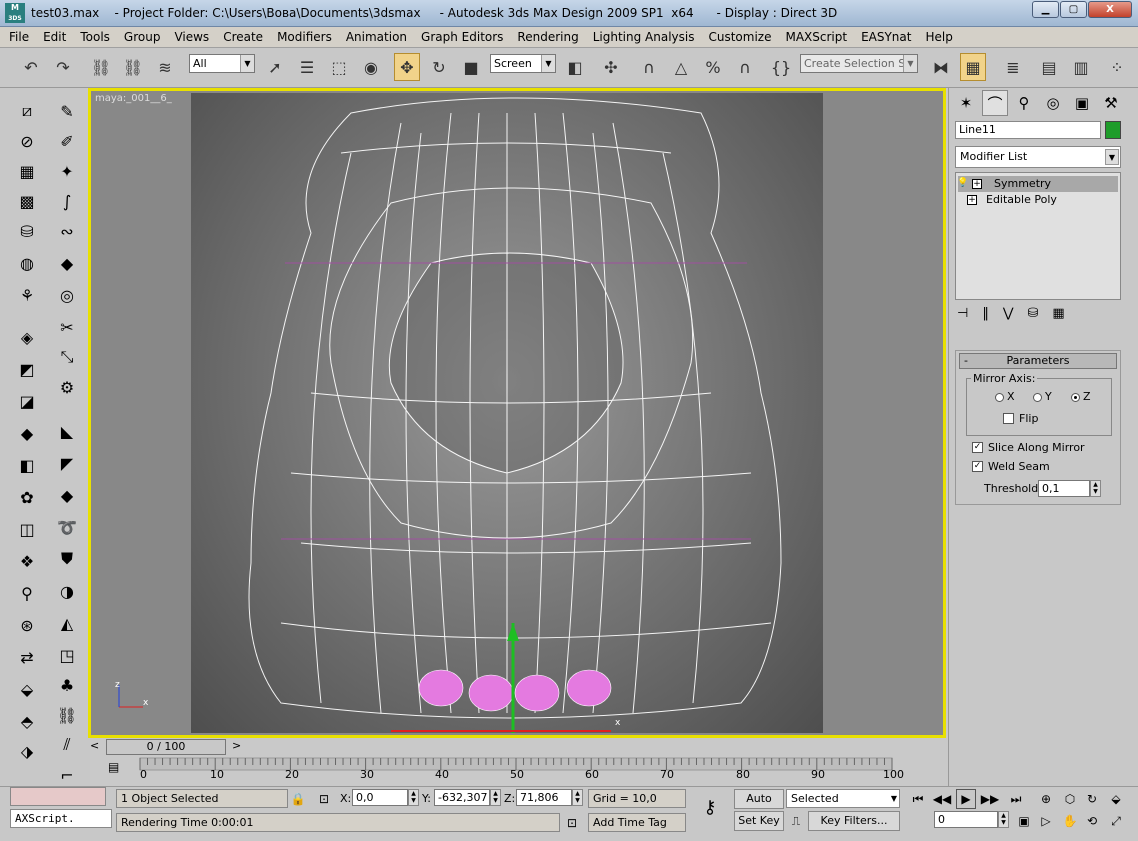 The image size is (1138, 841). I want to click on pivot-center-icon: ◧, so click(575, 67).